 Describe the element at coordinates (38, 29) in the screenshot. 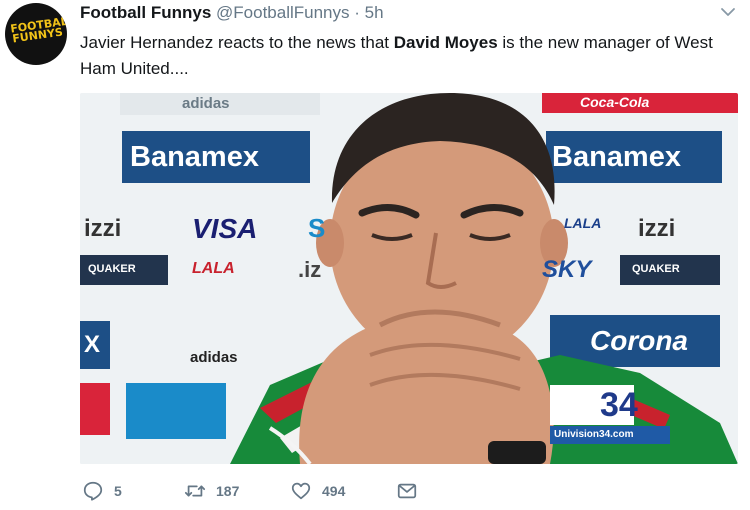

I see `avatar-logo-text: FOOTBALL FUNNYS` at that location.